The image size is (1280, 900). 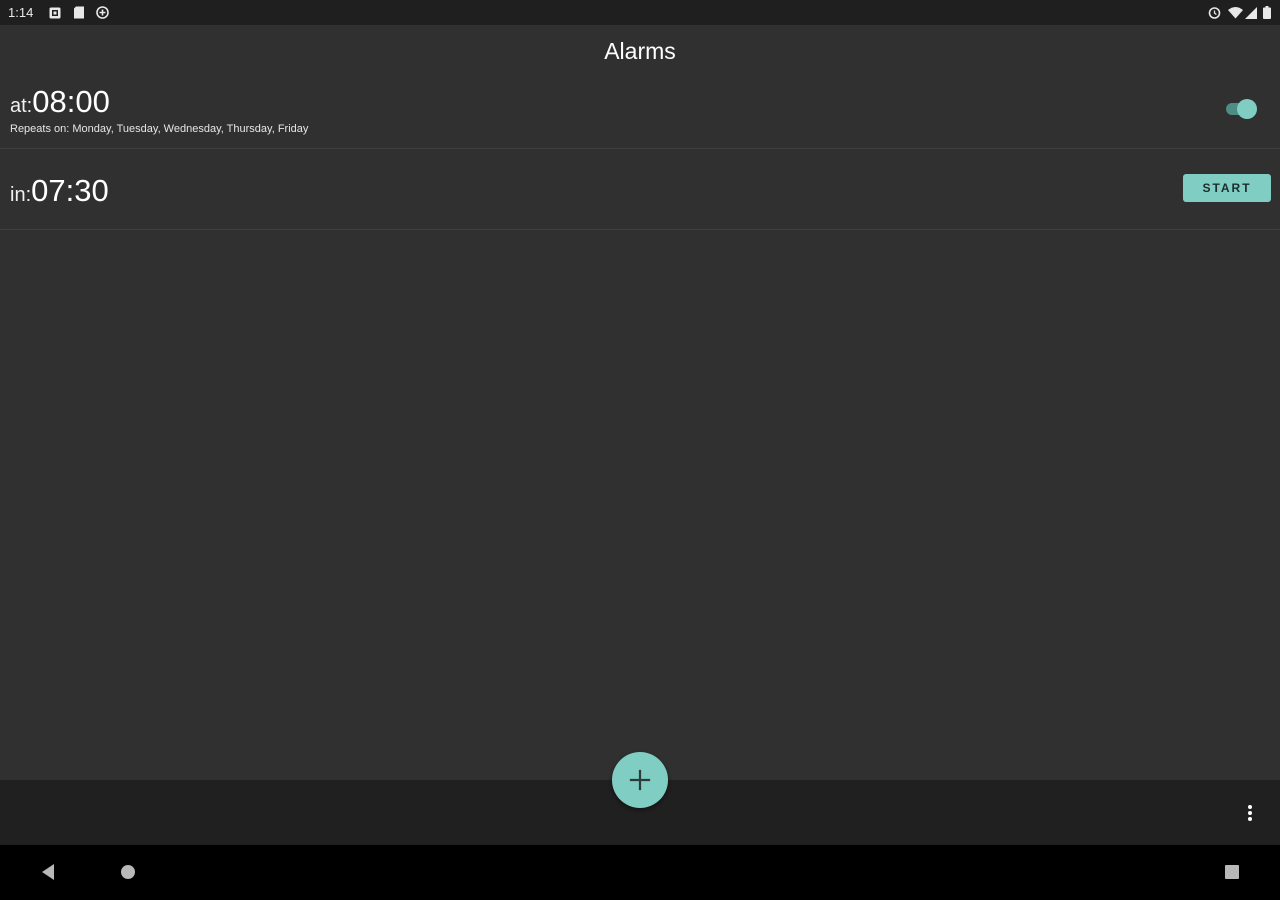 What do you see at coordinates (21, 12) in the screenshot?
I see `status-time: 1:14` at bounding box center [21, 12].